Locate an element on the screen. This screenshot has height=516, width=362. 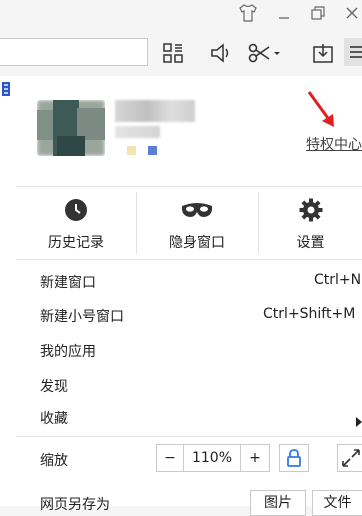
new-window-label: 新建窗口 is located at coordinates (68, 283).